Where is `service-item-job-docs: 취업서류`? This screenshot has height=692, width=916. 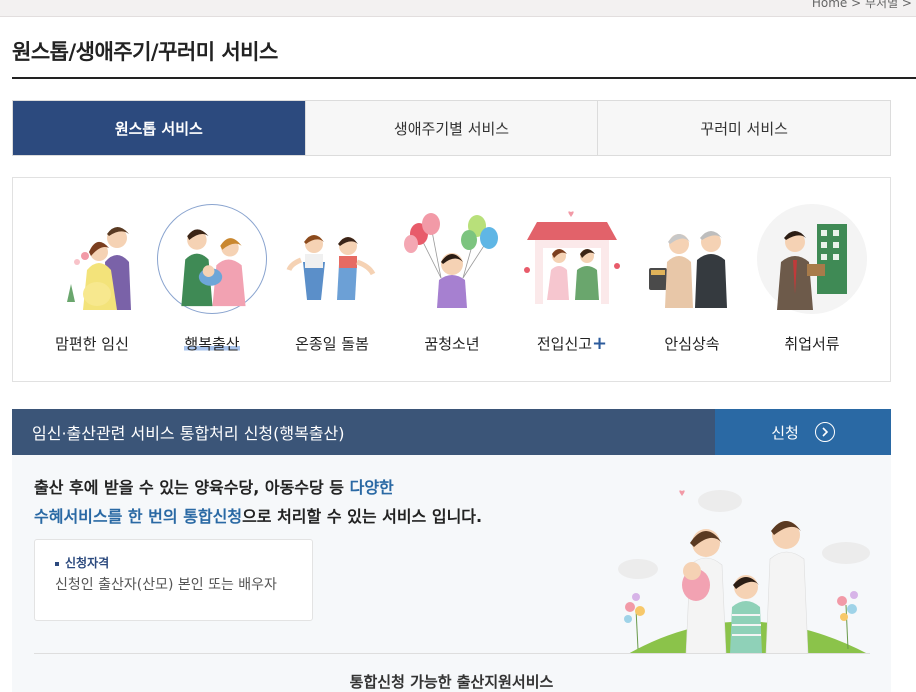 service-item-job-docs: 취업서류 is located at coordinates (812, 280).